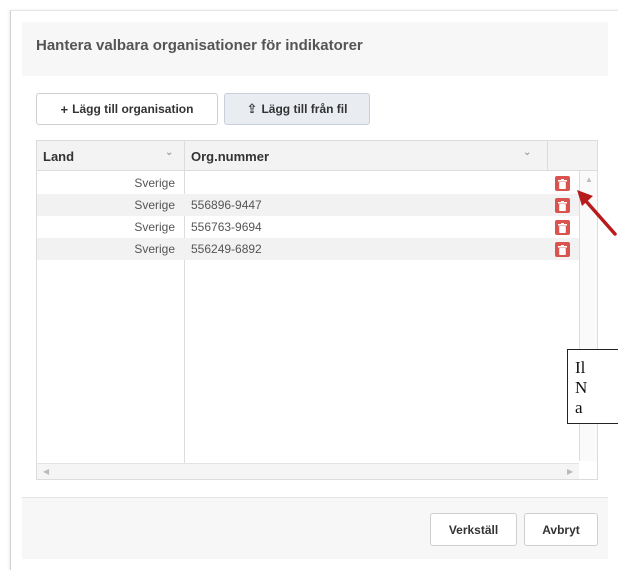 This screenshot has height=570, width=618. I want to click on table-row: Sverige, so click(308, 183).